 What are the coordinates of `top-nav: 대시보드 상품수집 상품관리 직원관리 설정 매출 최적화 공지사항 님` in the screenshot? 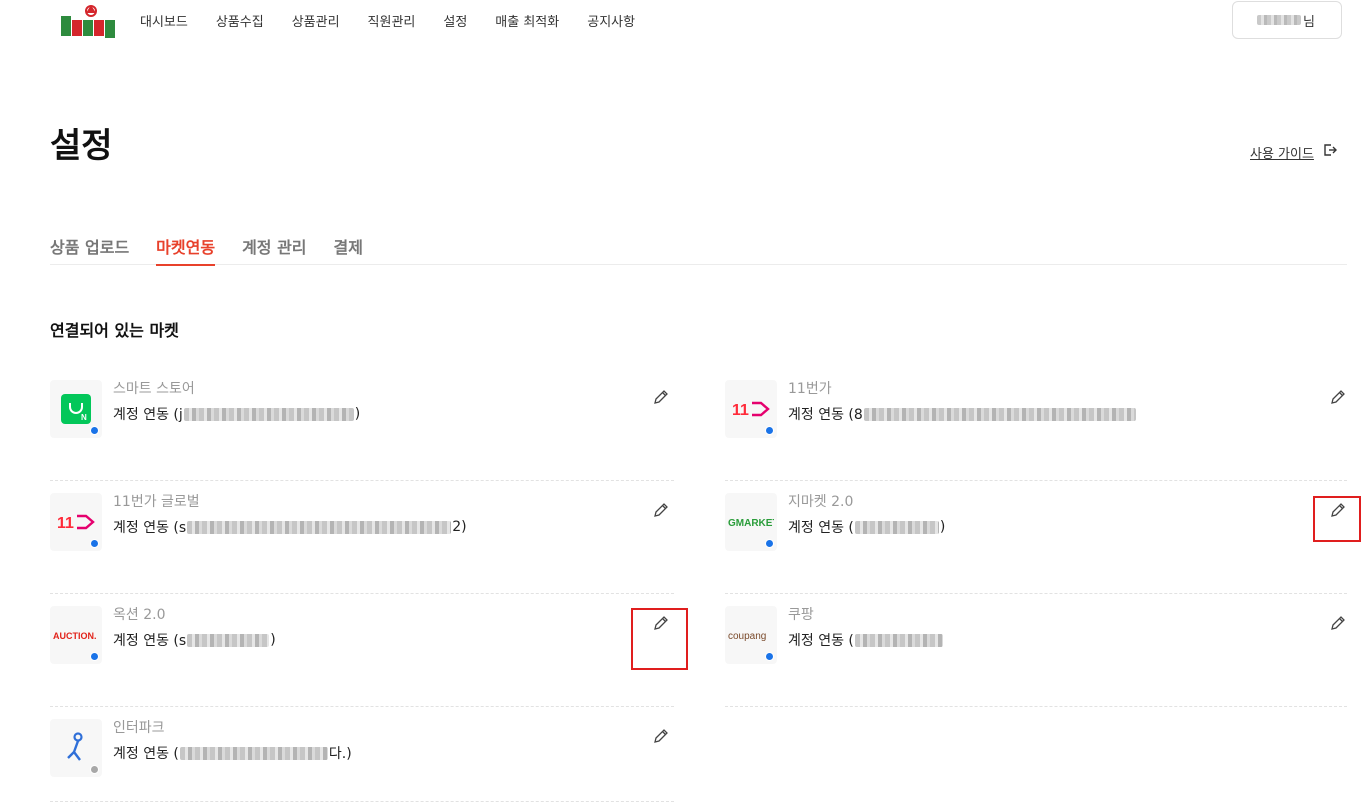 It's located at (682, 21).